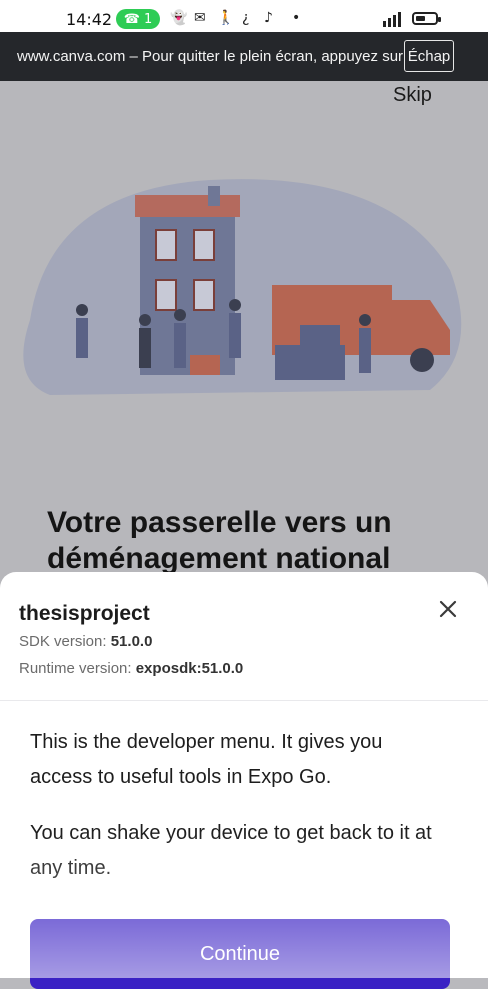 Image resolution: width=488 pixels, height=989 pixels. What do you see at coordinates (131, 641) in the screenshot?
I see `sdk-version-value: 51.0.0` at bounding box center [131, 641].